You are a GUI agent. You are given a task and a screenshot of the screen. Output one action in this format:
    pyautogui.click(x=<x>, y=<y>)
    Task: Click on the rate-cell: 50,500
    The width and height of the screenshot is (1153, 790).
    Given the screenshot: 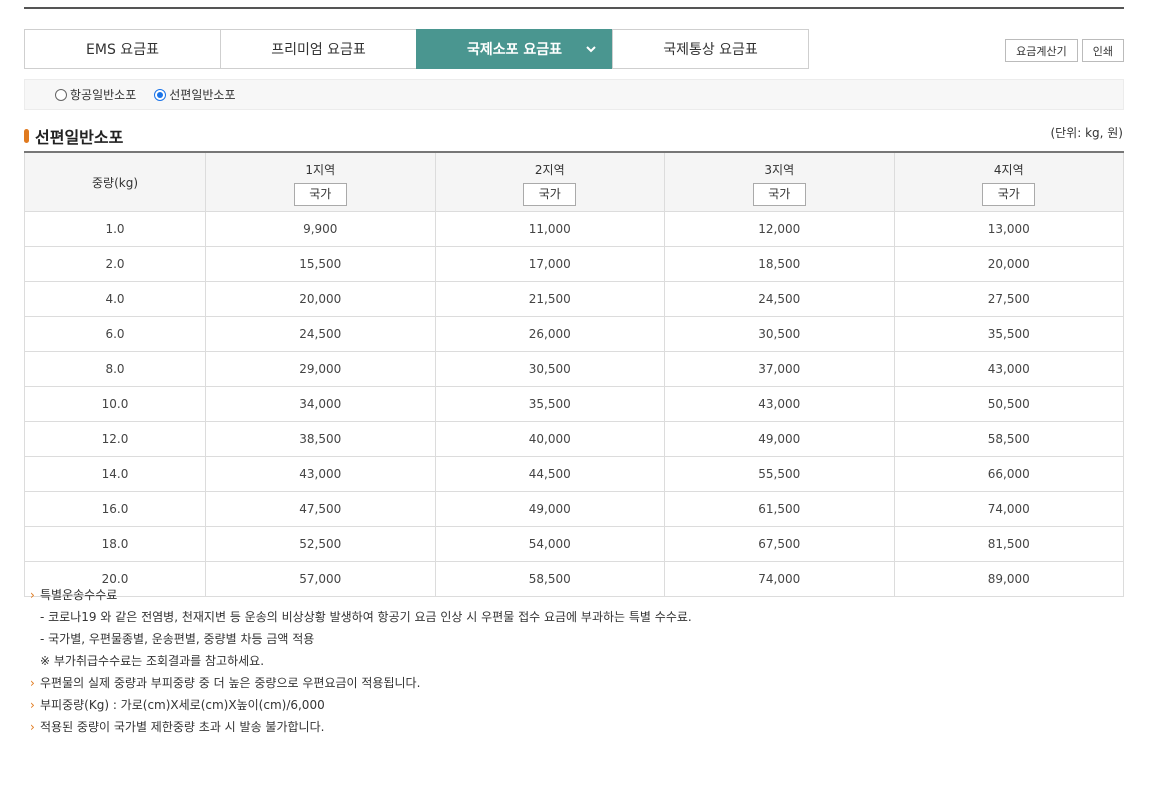 What is the action you would take?
    pyautogui.click(x=1008, y=404)
    